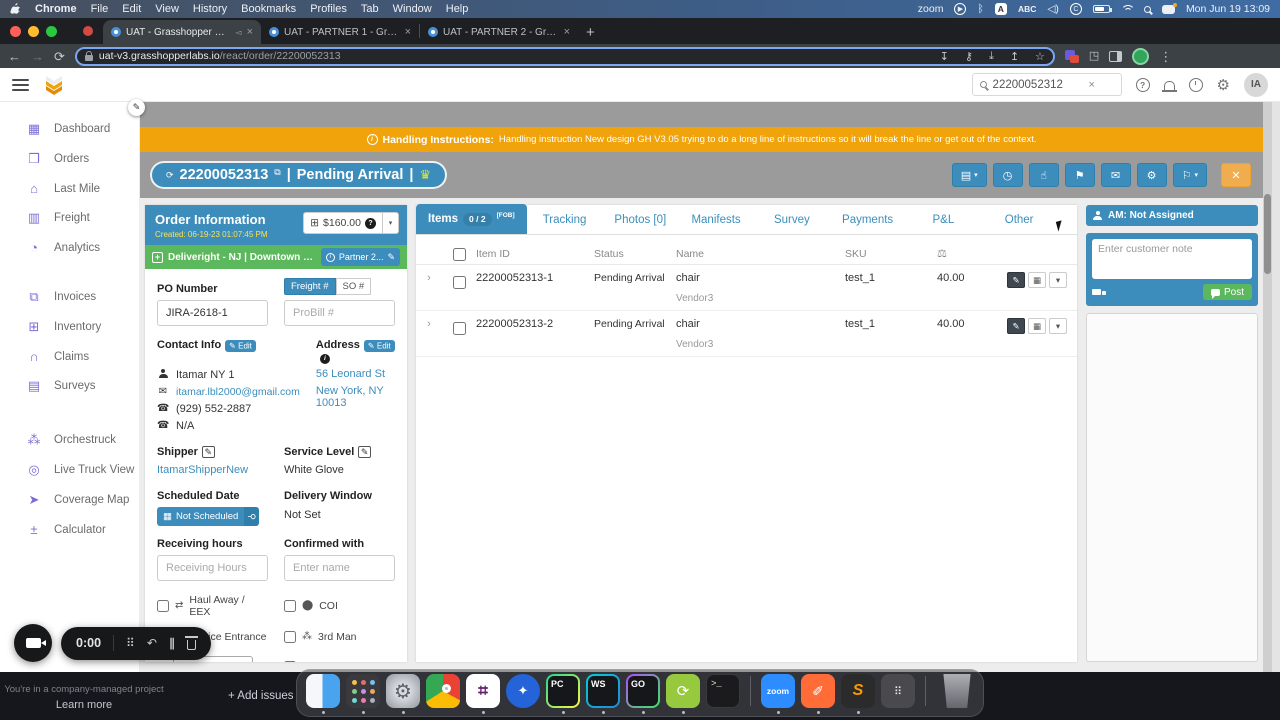  Describe the element at coordinates (471, 219) in the screenshot. I see `tab-items: Items 0 / 2 [FOB]` at that location.